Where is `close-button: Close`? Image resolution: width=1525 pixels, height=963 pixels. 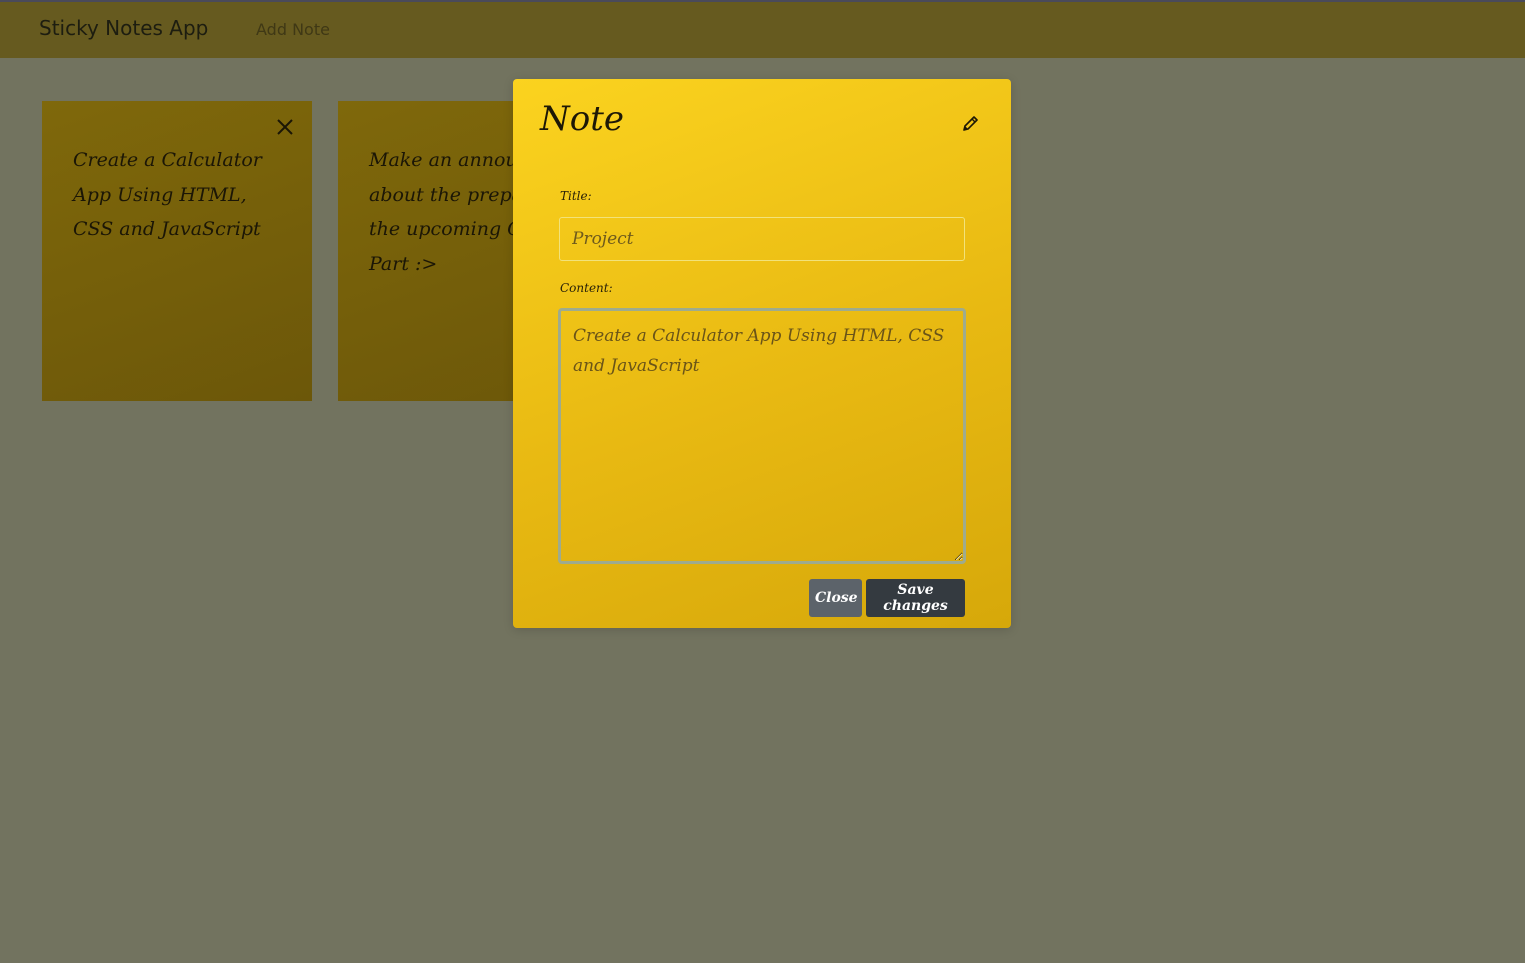 close-button: Close is located at coordinates (835, 598).